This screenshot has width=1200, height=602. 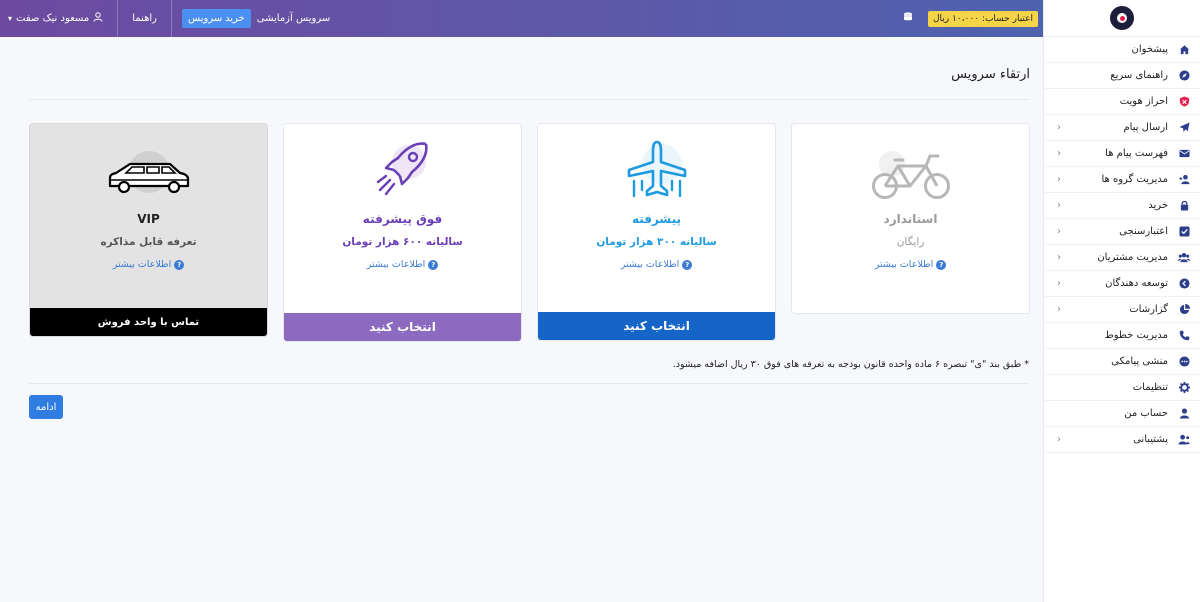 I want to click on bicycle-icon, so click(x=910, y=164).